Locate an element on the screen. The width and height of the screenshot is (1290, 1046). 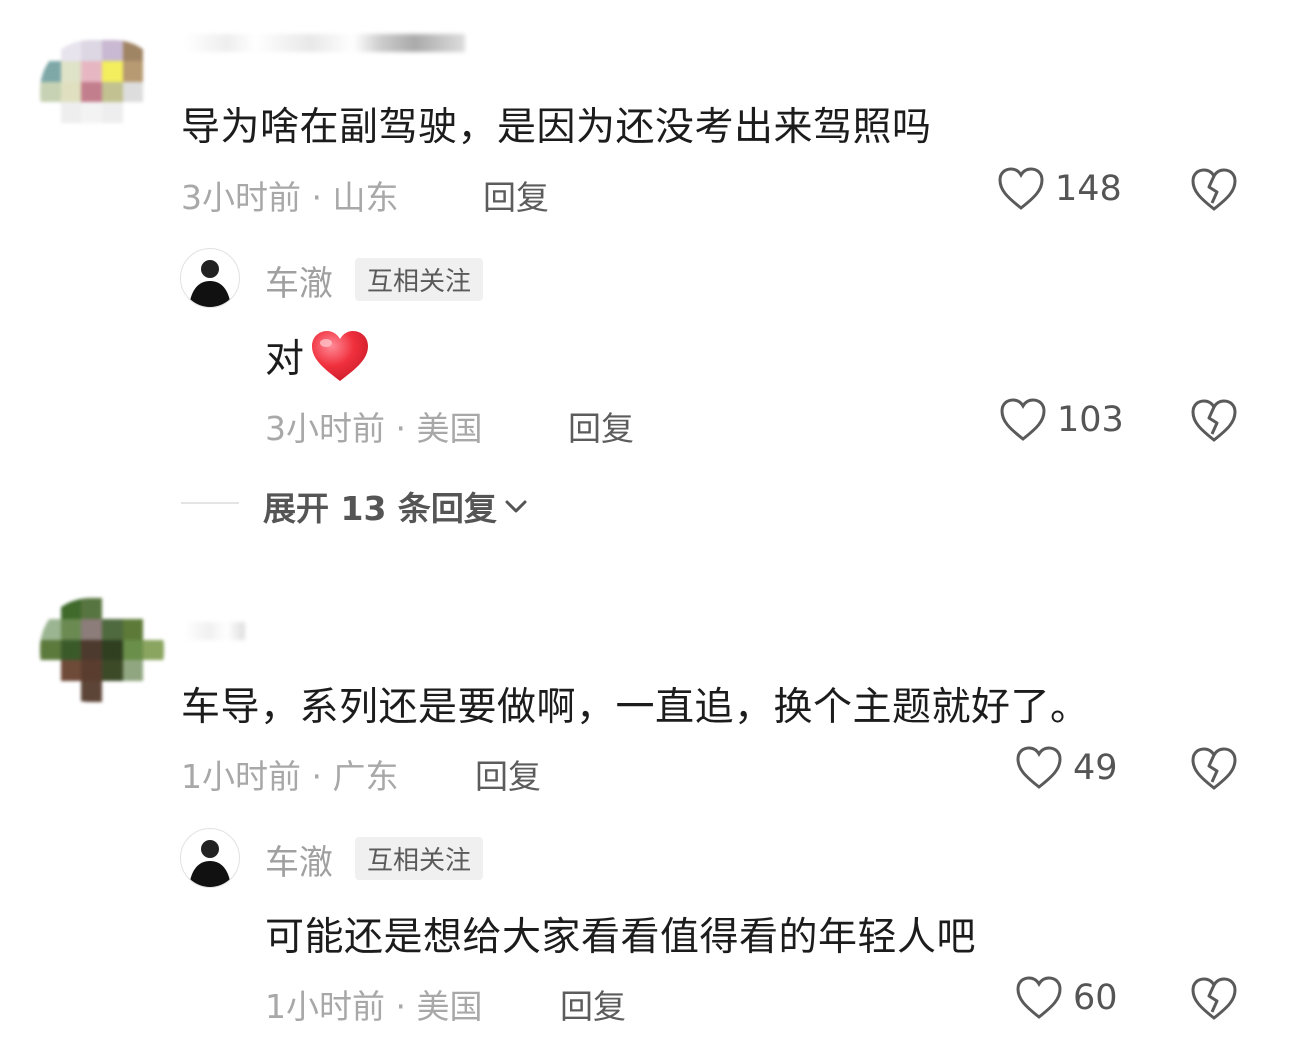
red-heart-emoji is located at coordinates (339, 356).